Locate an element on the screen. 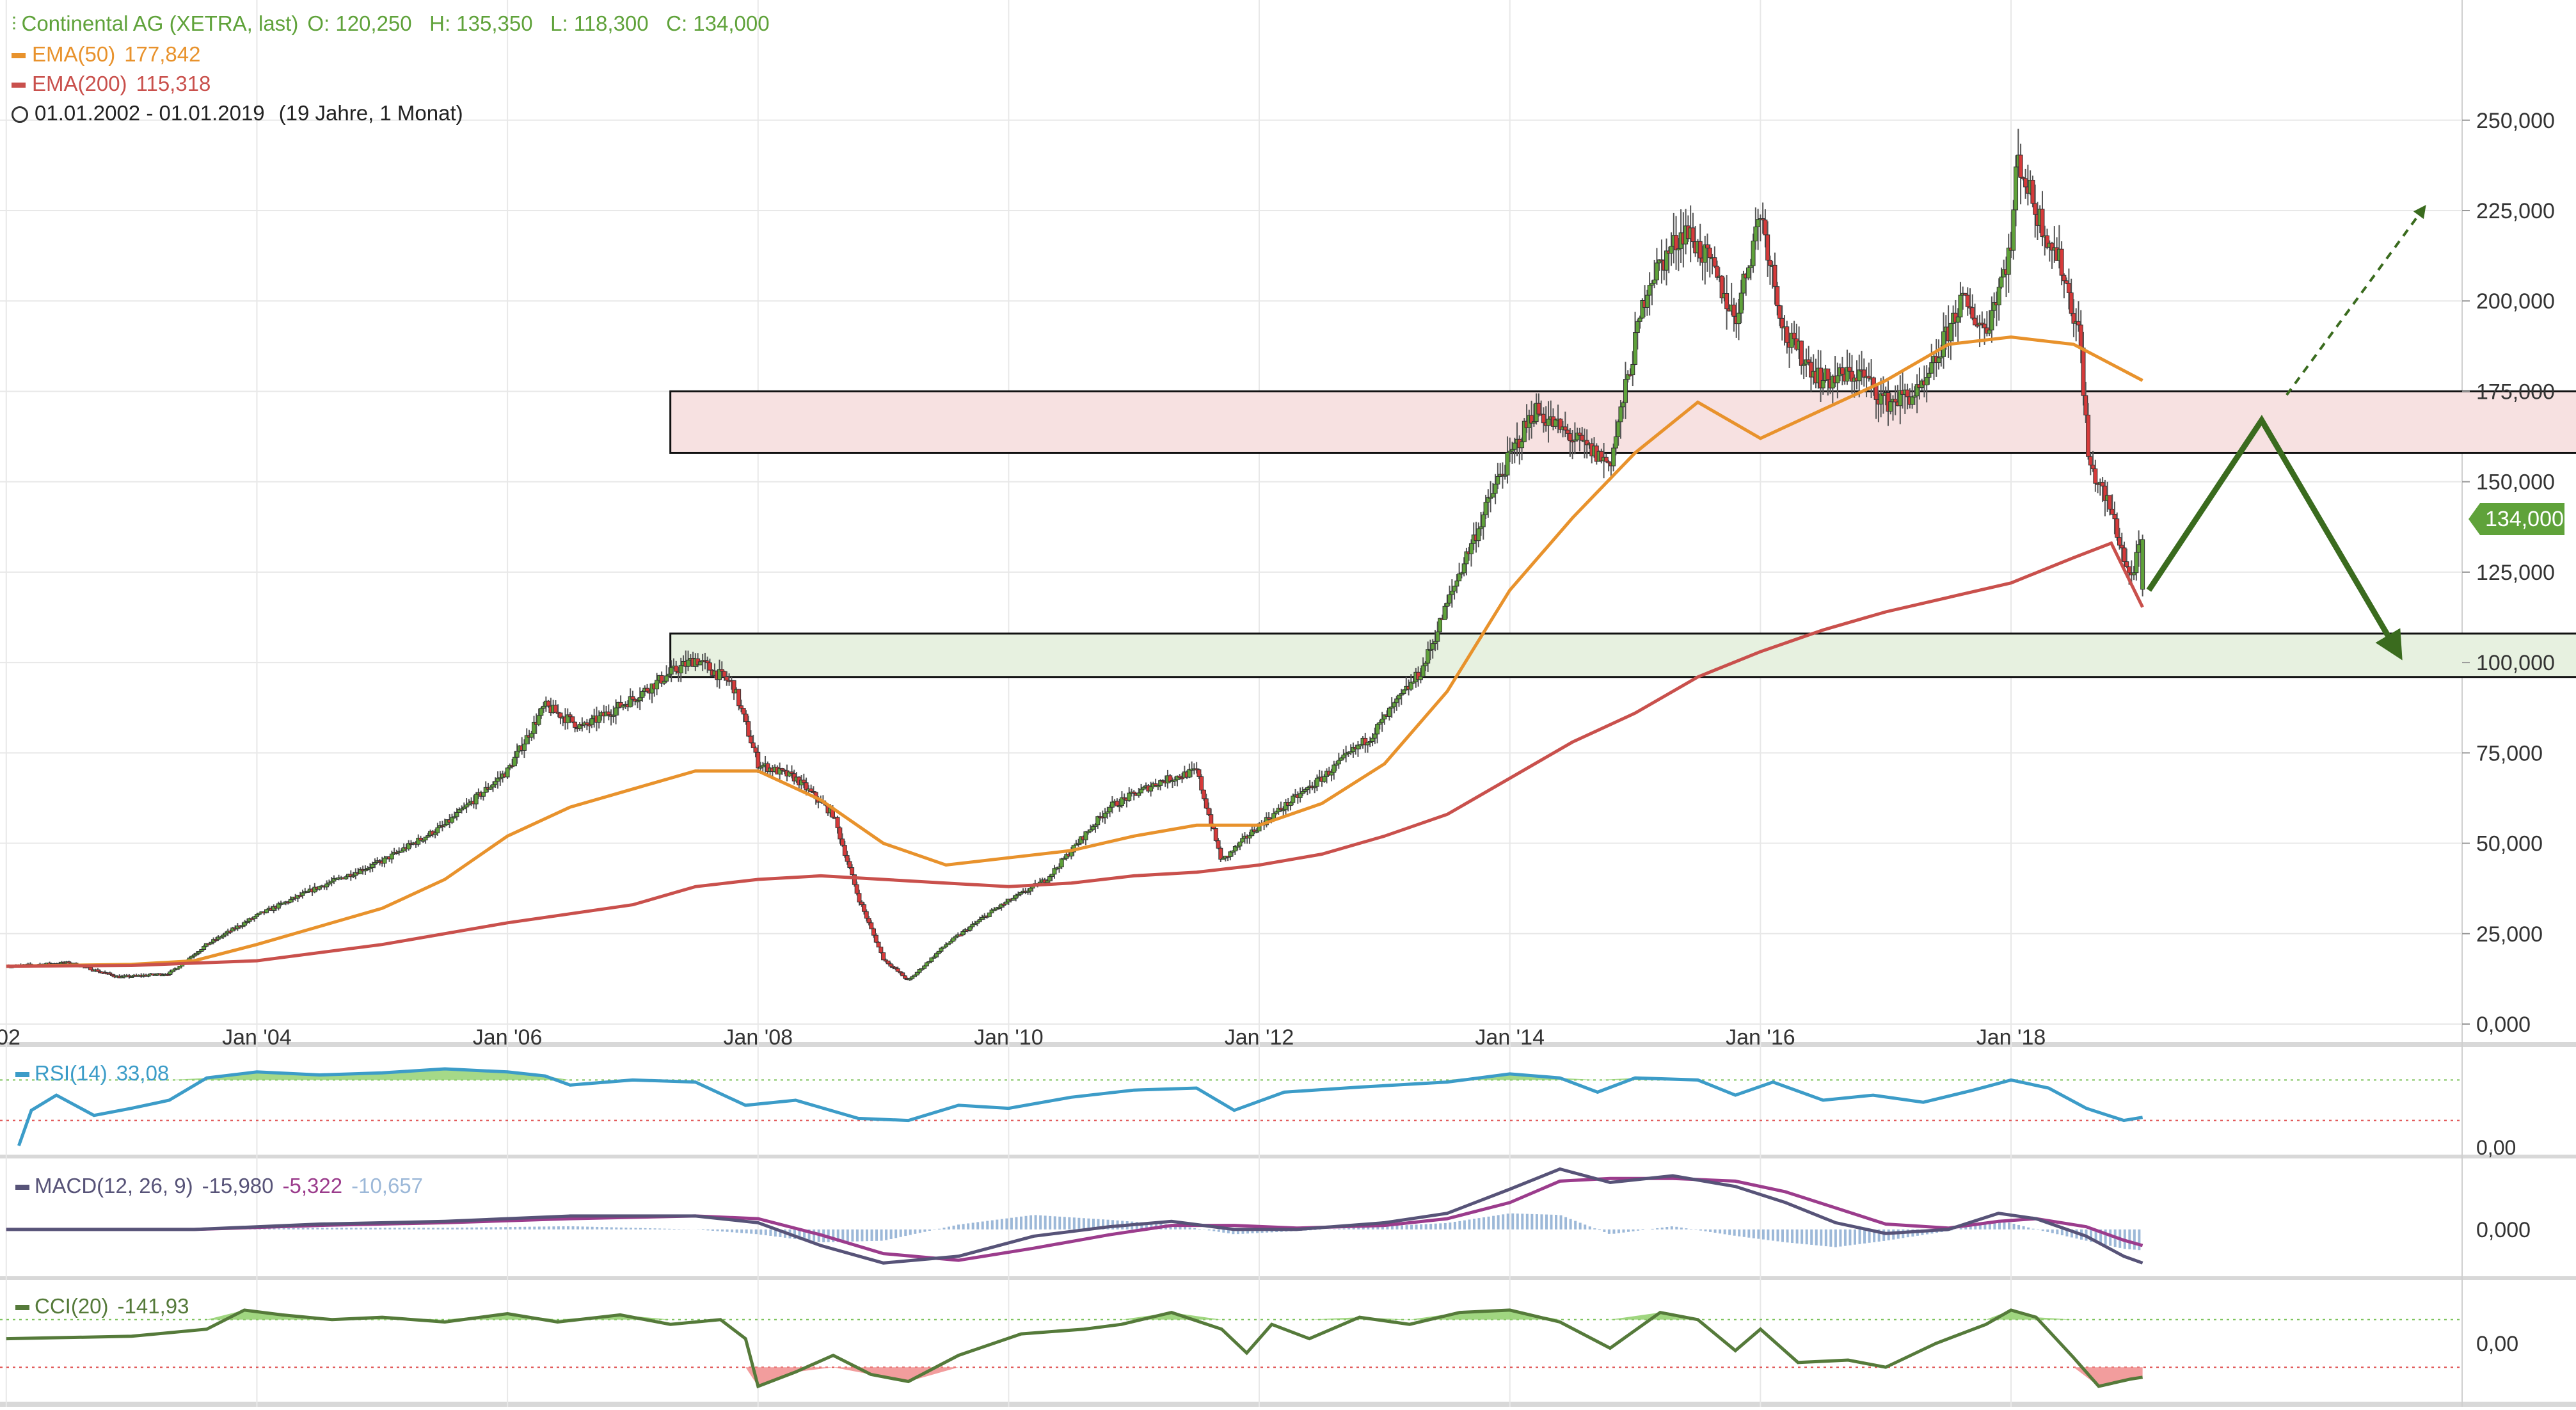 Image resolution: width=2576 pixels, height=1410 pixels. cci-value: -141,93 is located at coordinates (153, 1306).